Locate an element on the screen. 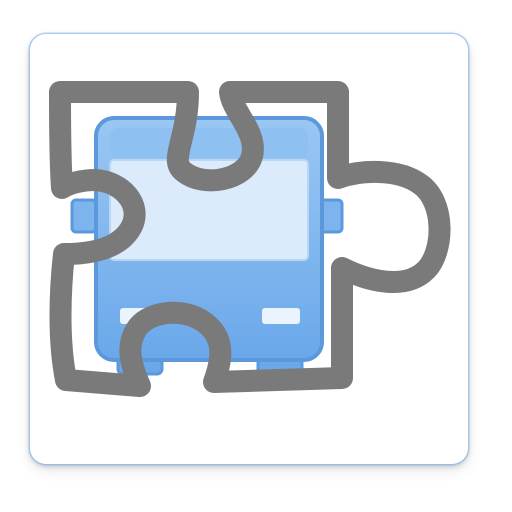 The image size is (512, 512). bus-headlight-right is located at coordinates (281, 316).